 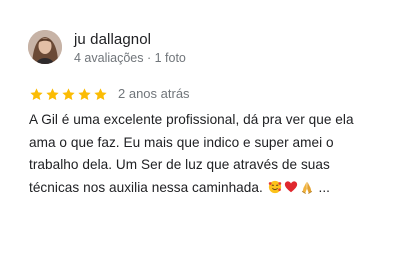 I want to click on smiling-face-with-hearts-icon, so click(x=274, y=186).